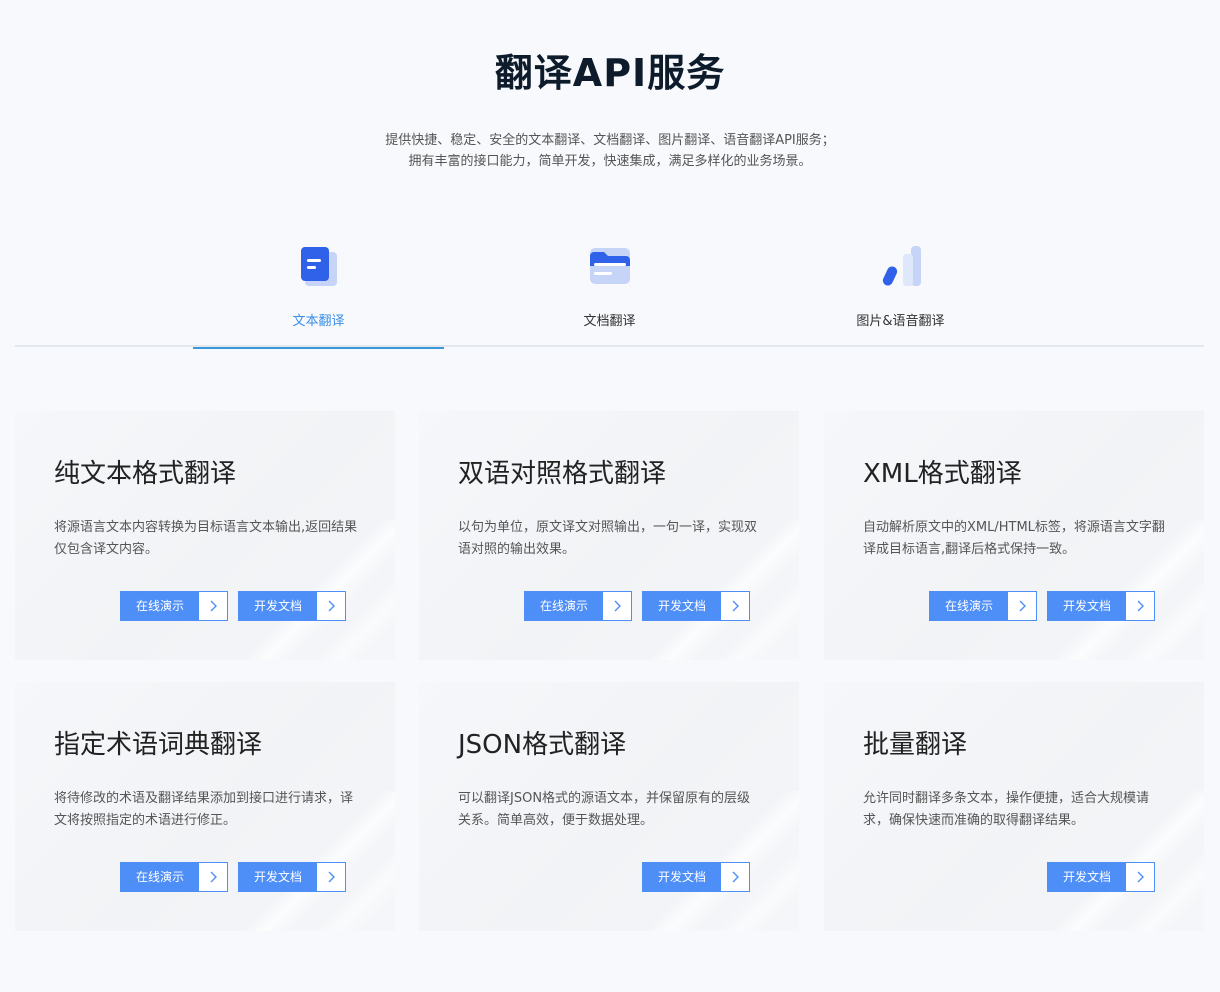  Describe the element at coordinates (158, 745) in the screenshot. I see `card-title: 指定术语词典翻译` at that location.